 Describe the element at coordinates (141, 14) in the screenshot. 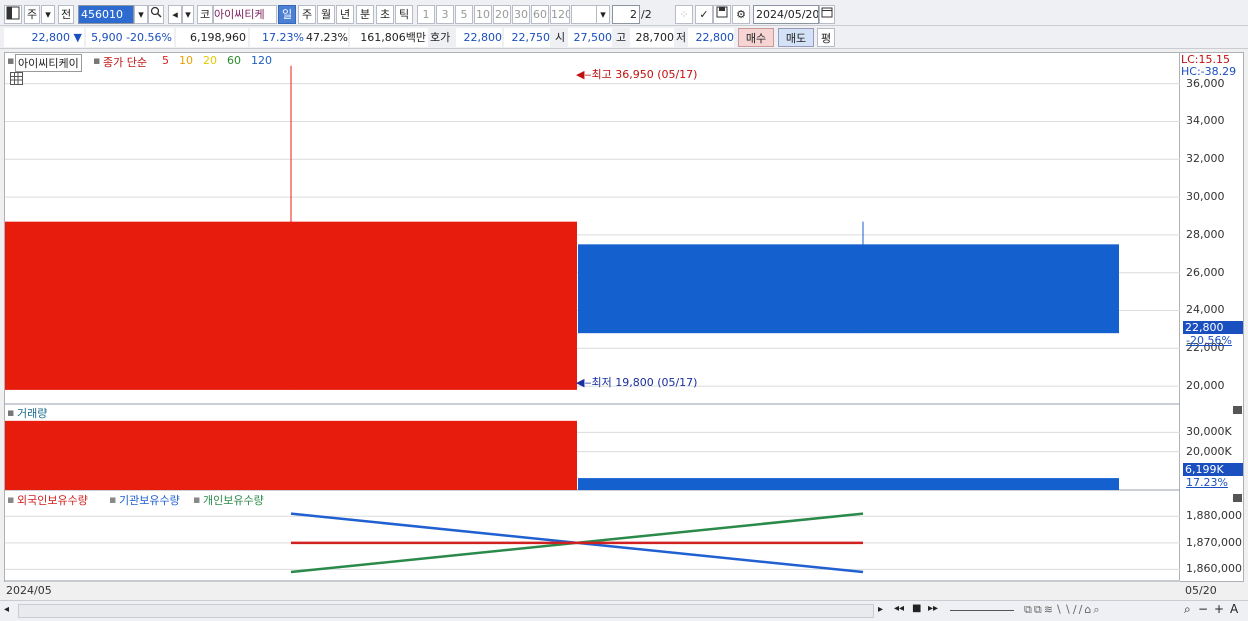

I see `code-dropdown-icon: ▾` at that location.